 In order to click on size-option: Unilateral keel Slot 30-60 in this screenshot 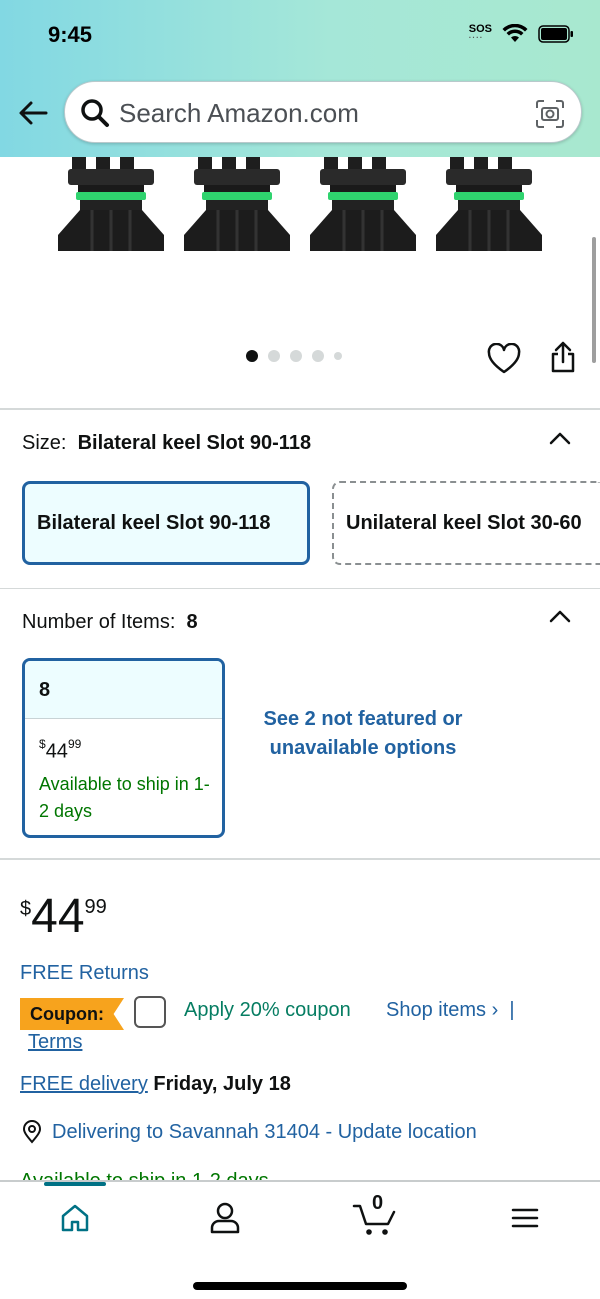, I will do `click(466, 523)`.